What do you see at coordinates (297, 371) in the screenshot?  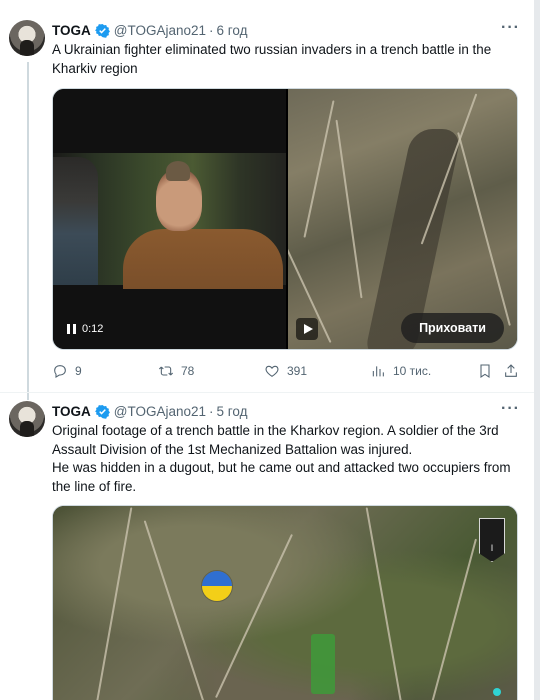 I see `like-count: 391` at bounding box center [297, 371].